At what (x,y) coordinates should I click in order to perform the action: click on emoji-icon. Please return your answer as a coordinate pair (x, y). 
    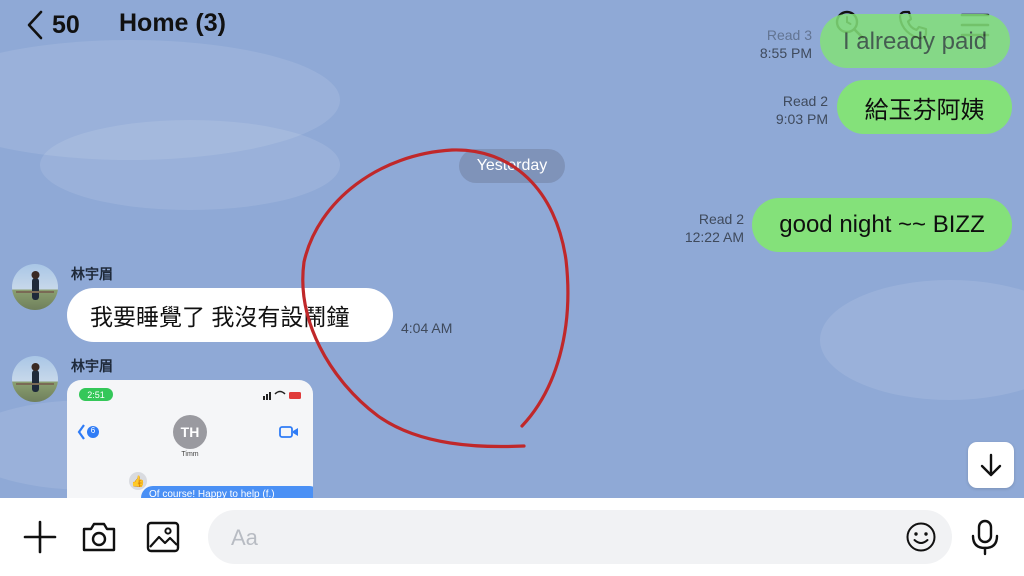
    Looking at the image, I should click on (921, 537).